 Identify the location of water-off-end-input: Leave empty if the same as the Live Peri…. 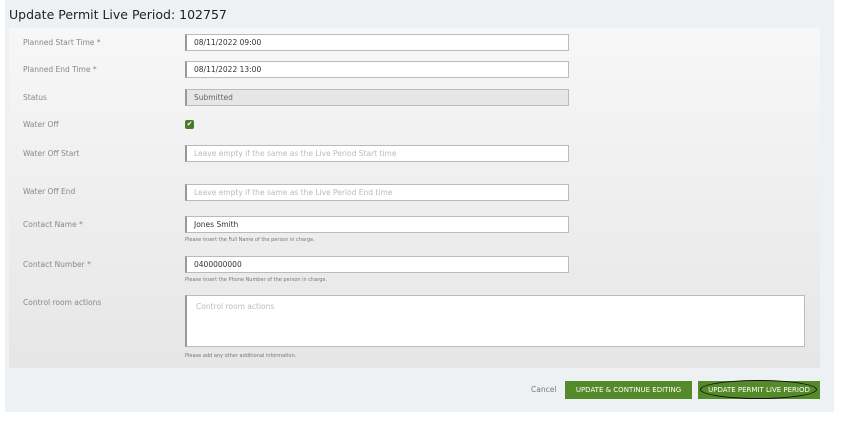
(377, 192).